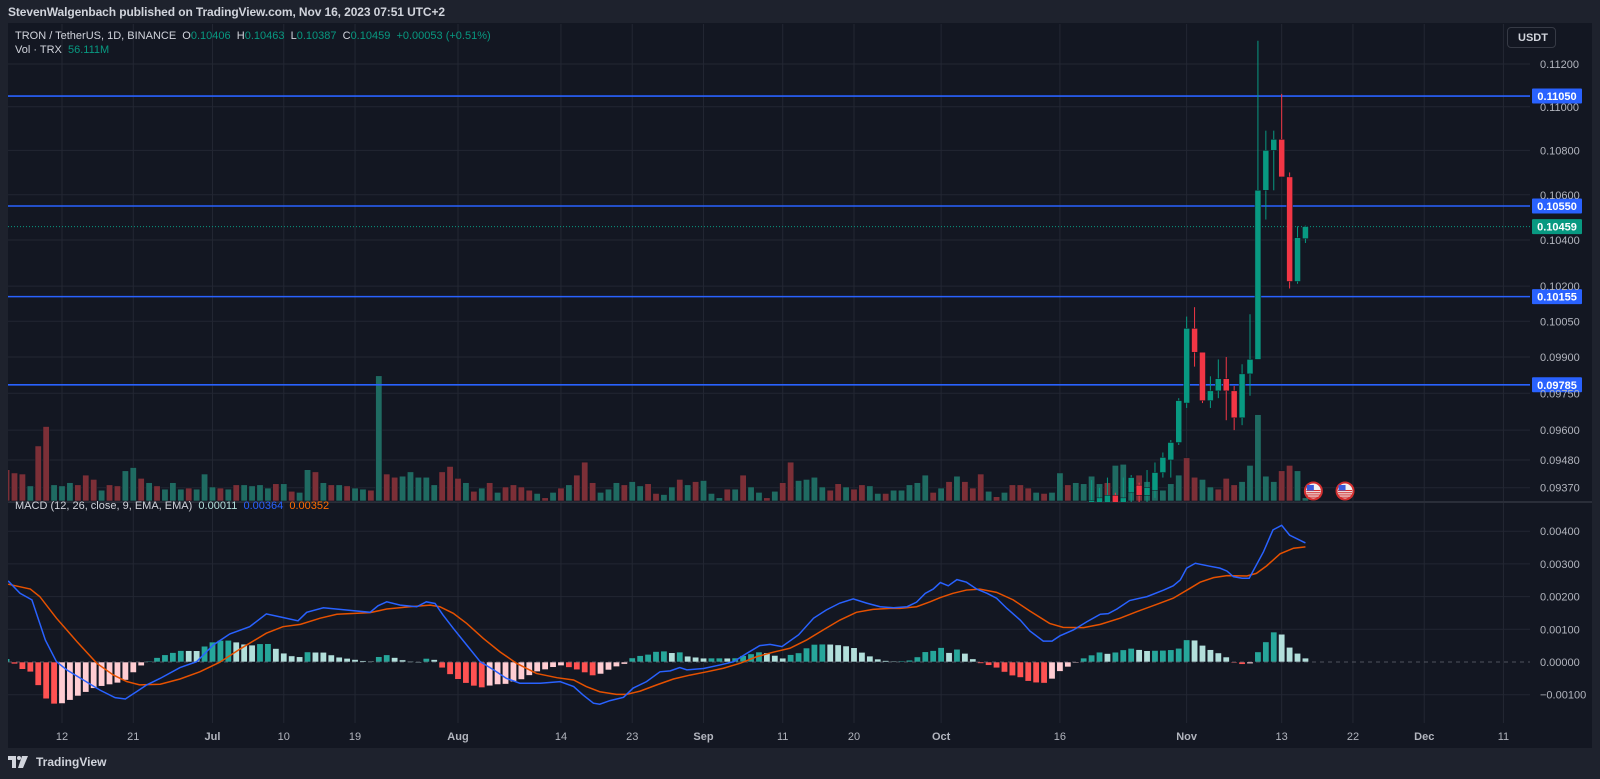 Image resolution: width=1600 pixels, height=779 pixels. What do you see at coordinates (309, 506) in the screenshot?
I see `macd-signal-value: 0.00352` at bounding box center [309, 506].